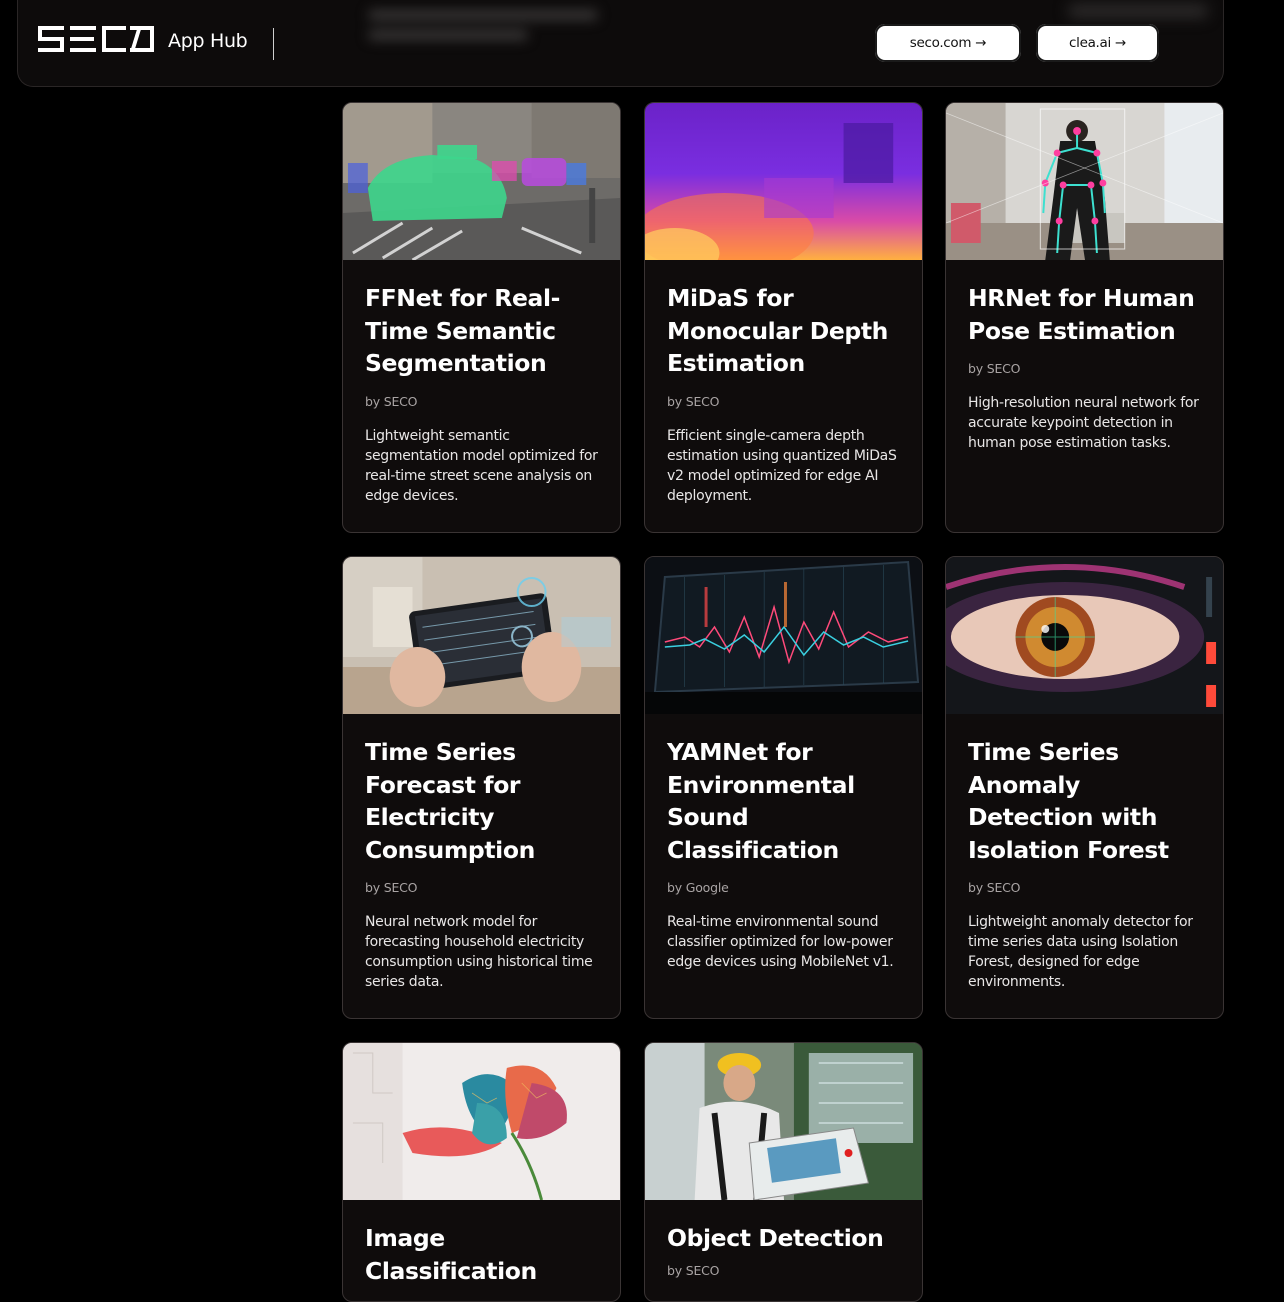 Image resolution: width=1284 pixels, height=1302 pixels. I want to click on app-card-image-classification: Image Classification, so click(481, 1172).